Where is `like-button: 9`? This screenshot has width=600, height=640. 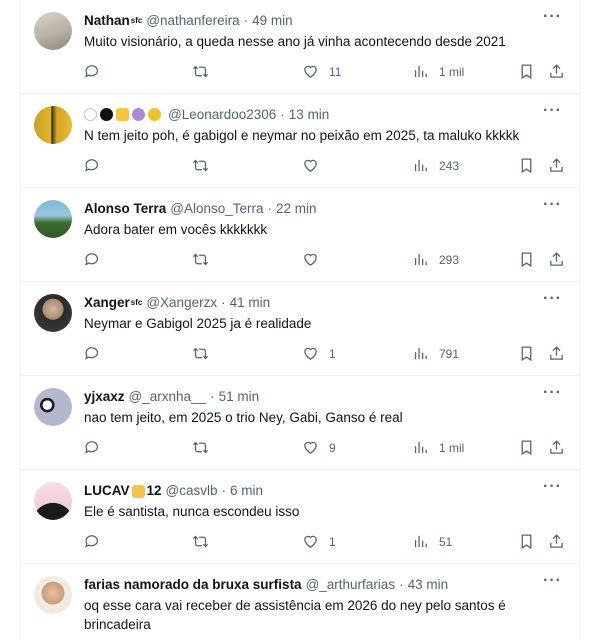 like-button: 9 is located at coordinates (319, 447).